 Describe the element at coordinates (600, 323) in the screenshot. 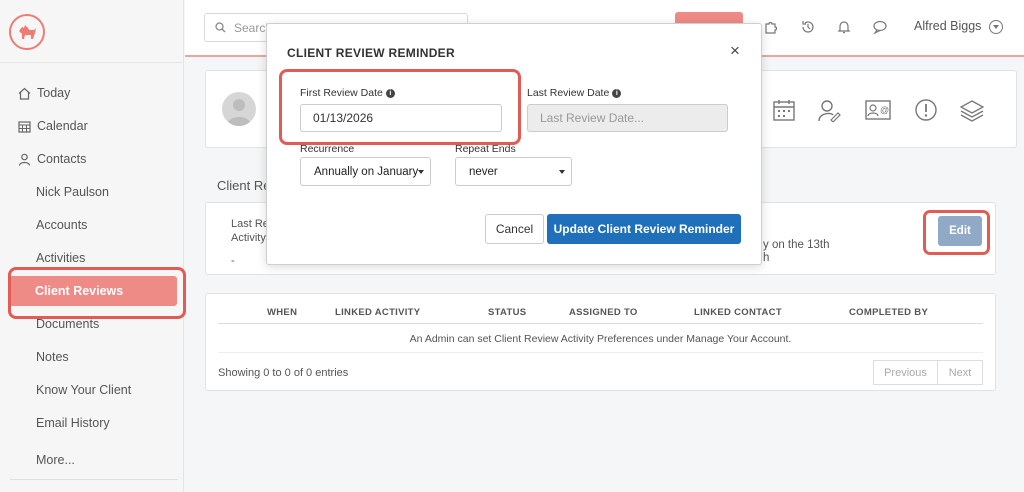

I see `table-header-divider` at that location.